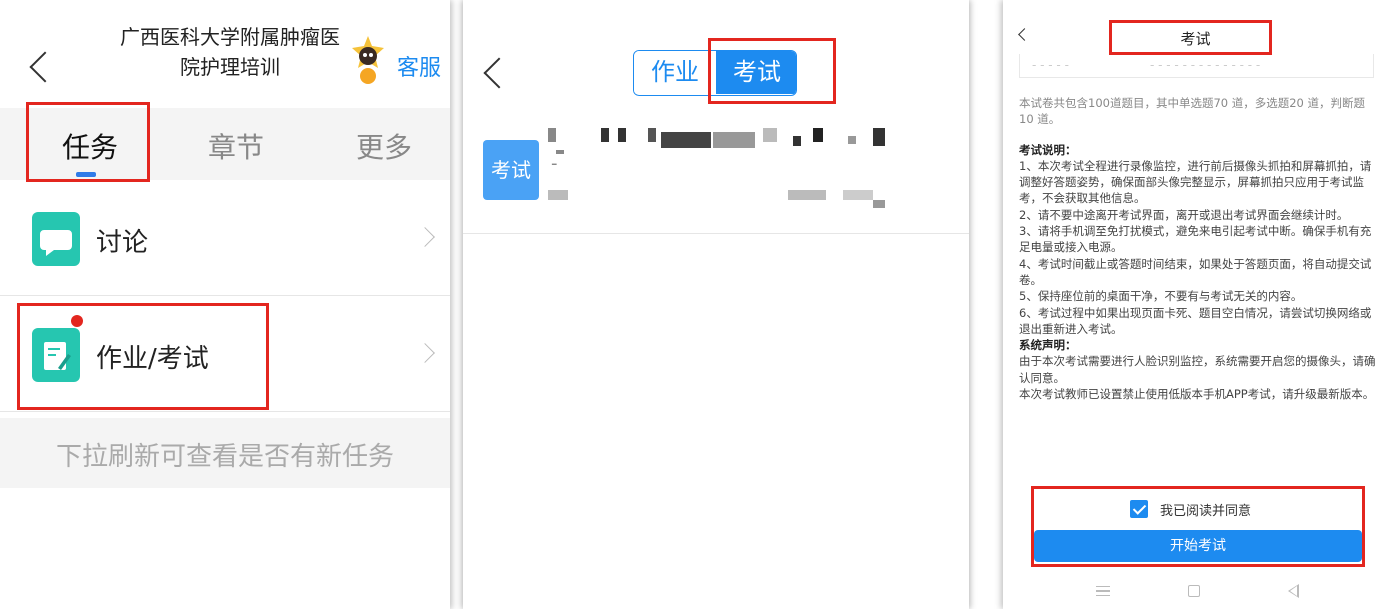  I want to click on list-item-label: 作业/考试, so click(152, 359).